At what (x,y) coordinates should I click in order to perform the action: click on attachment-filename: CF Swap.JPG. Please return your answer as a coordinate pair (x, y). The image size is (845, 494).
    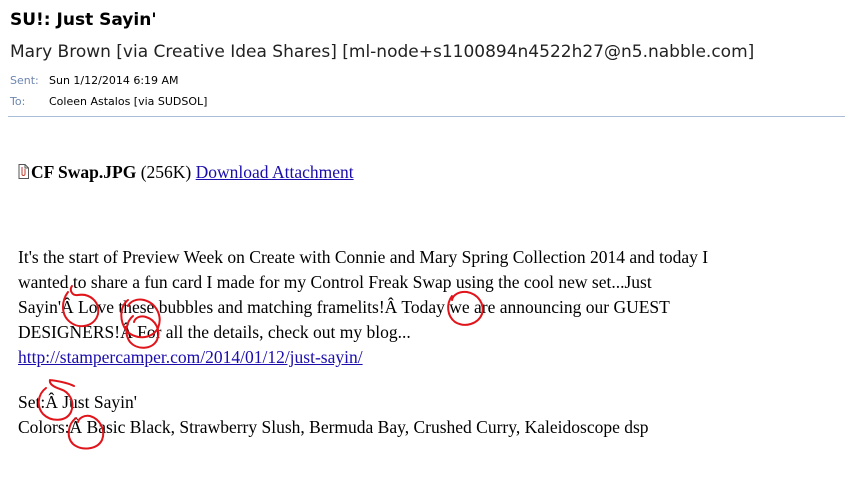
    Looking at the image, I should click on (84, 172).